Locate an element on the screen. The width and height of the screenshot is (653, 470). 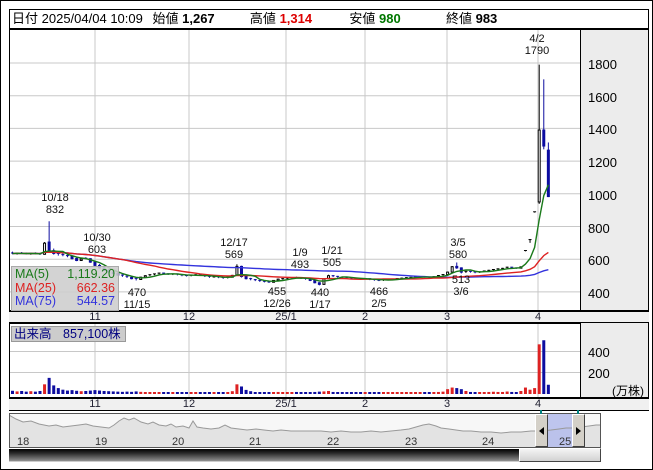
volume-axis: 400 200 (万株) is located at coordinates (615, 360).